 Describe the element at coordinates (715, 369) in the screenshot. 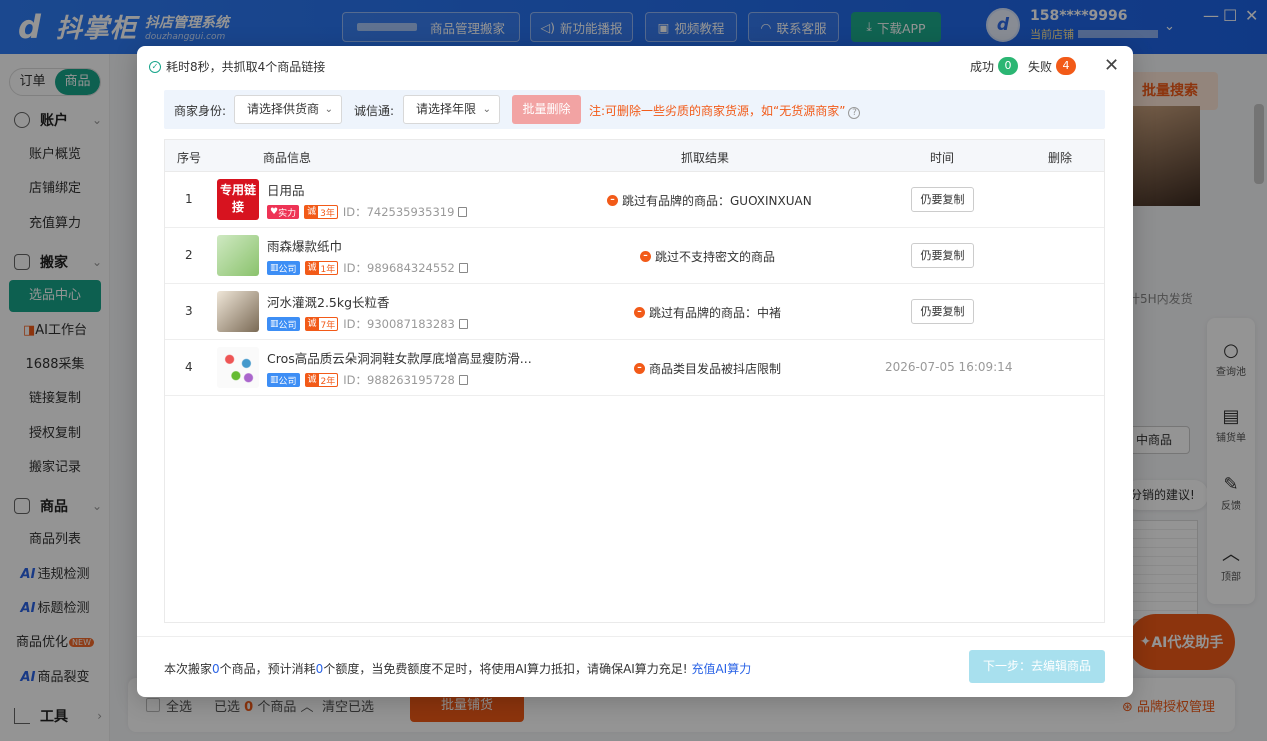

I see `crawl-result-text: 商品类目发品被抖店限制` at that location.